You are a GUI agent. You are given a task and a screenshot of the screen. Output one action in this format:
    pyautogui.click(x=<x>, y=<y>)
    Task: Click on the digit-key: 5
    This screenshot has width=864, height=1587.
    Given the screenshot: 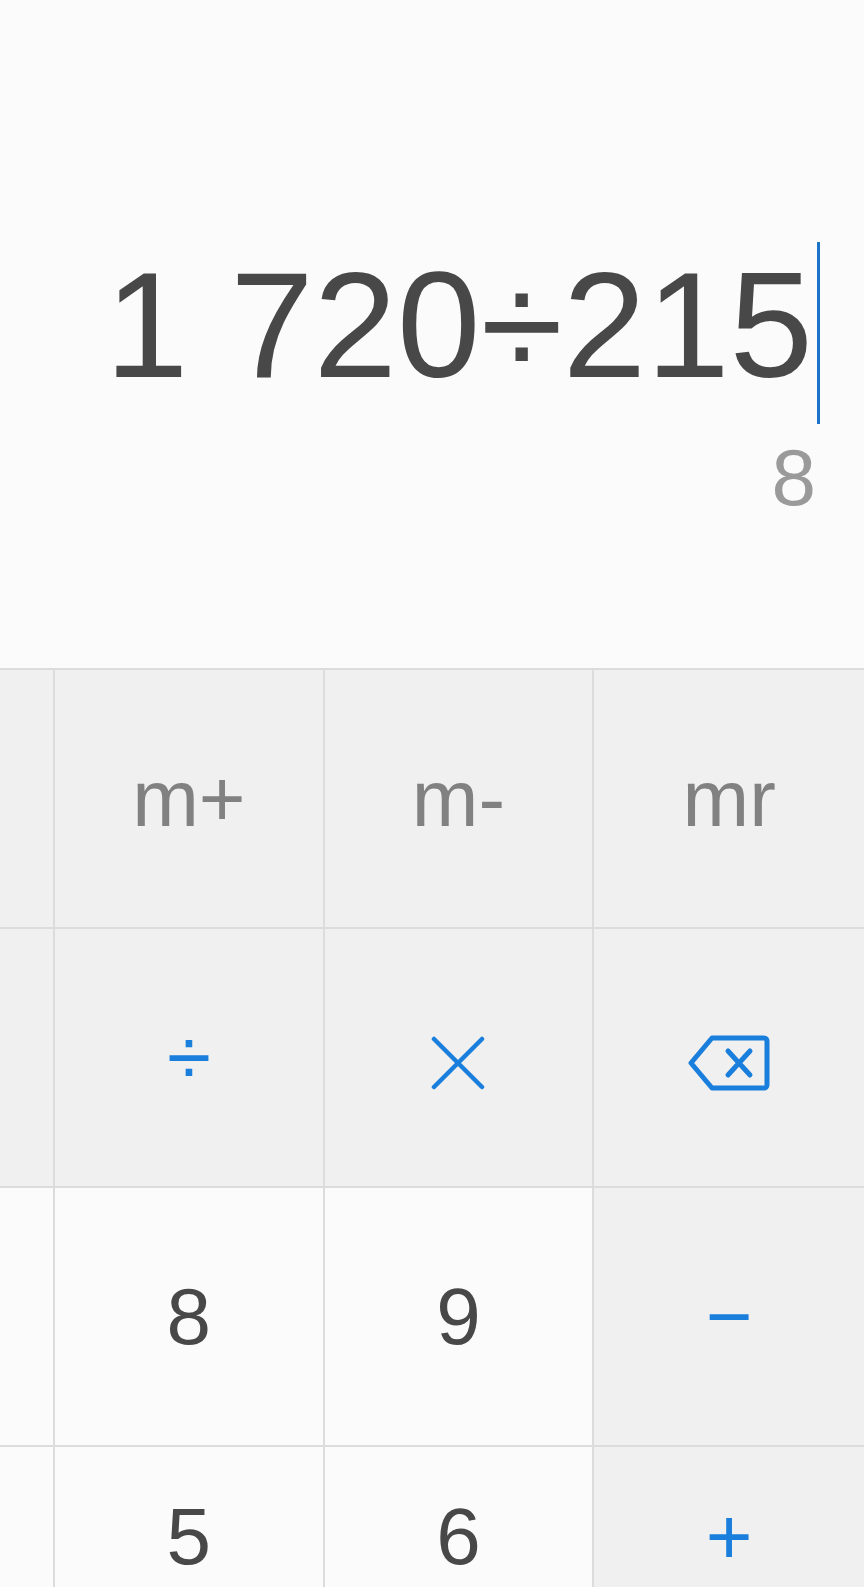 What is the action you would take?
    pyautogui.click(x=189, y=1537)
    